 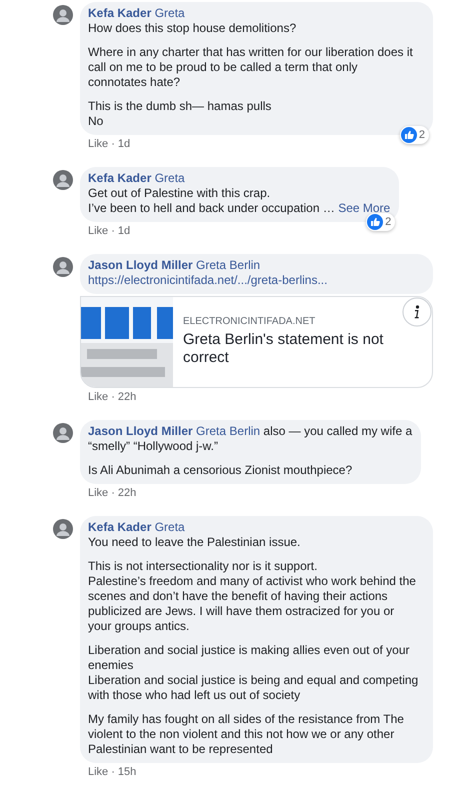 What do you see at coordinates (253, 672) in the screenshot?
I see `comment-text: Liberation and social justice is making allies even out of your enemies Liberation and social justice is being and equal and competing with those who had left us out of society` at bounding box center [253, 672].